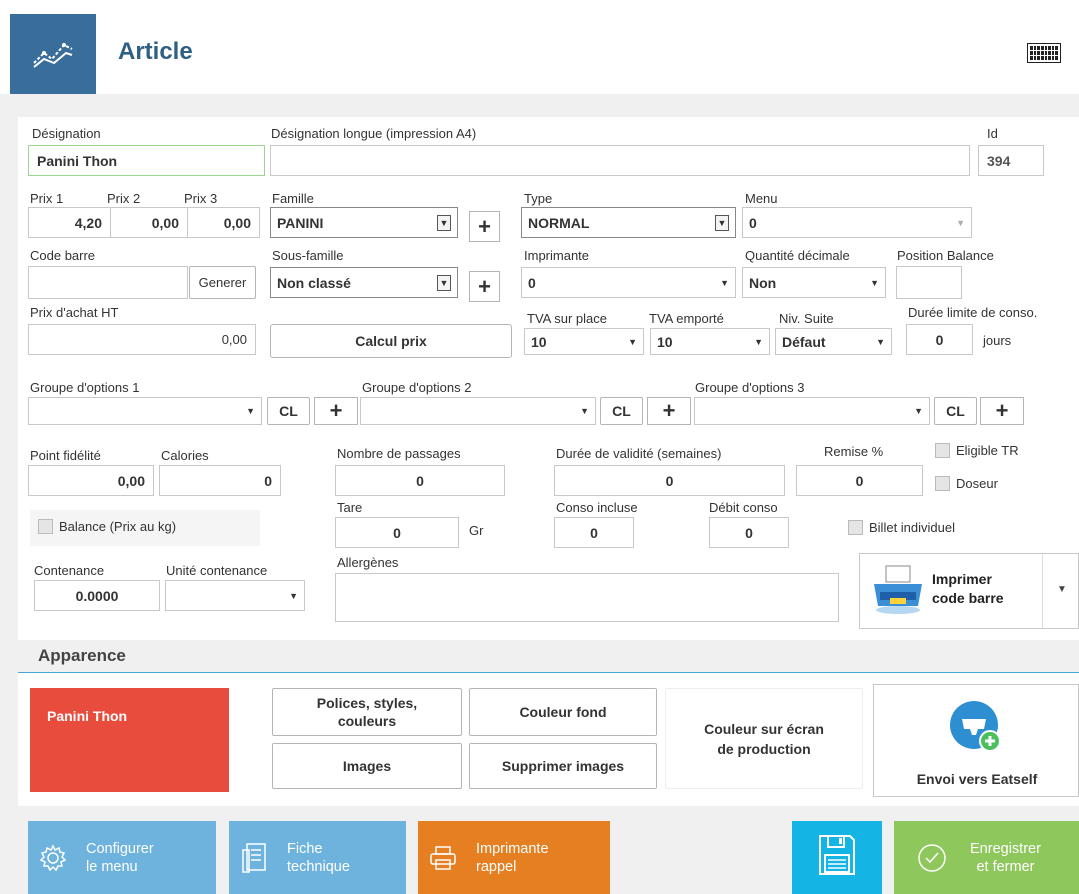 This screenshot has width=1079, height=894. Describe the element at coordinates (929, 282) in the screenshot. I see `position-balance-input` at that location.